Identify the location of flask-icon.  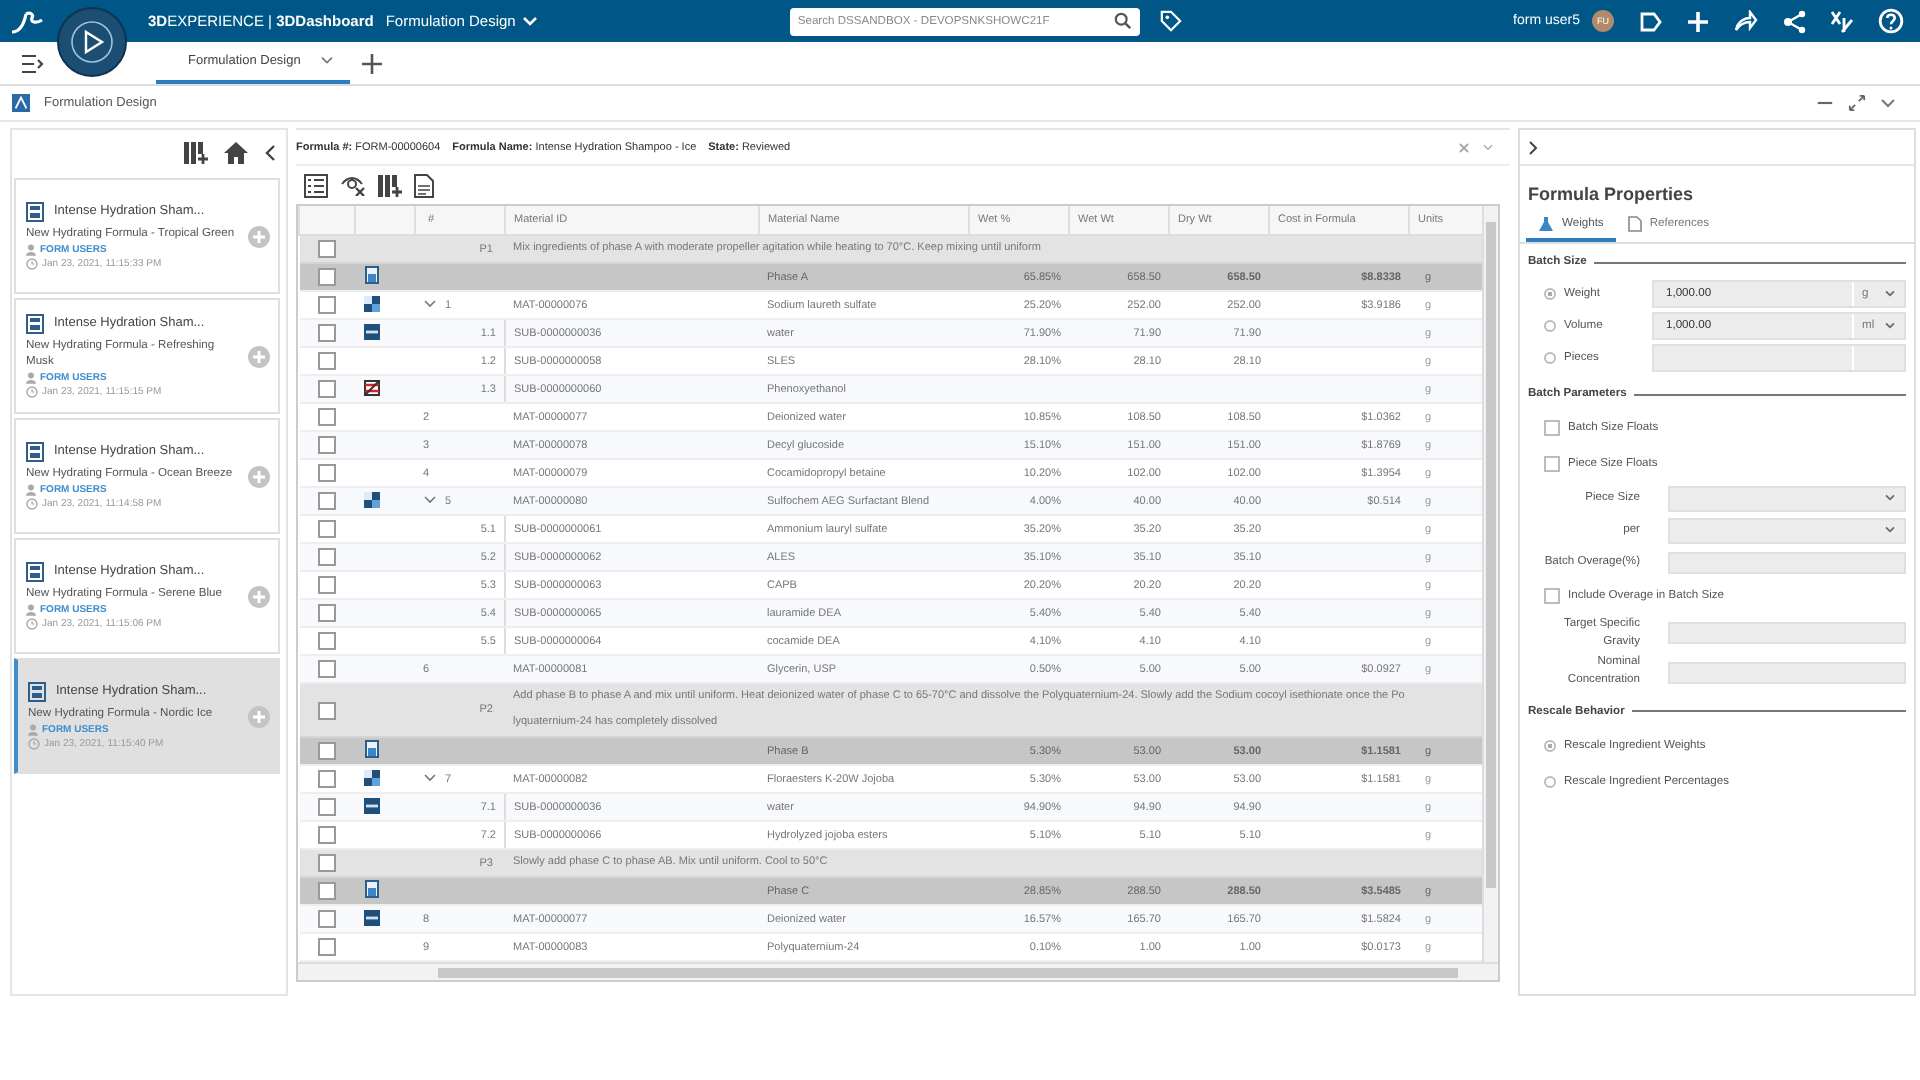
(1546, 224).